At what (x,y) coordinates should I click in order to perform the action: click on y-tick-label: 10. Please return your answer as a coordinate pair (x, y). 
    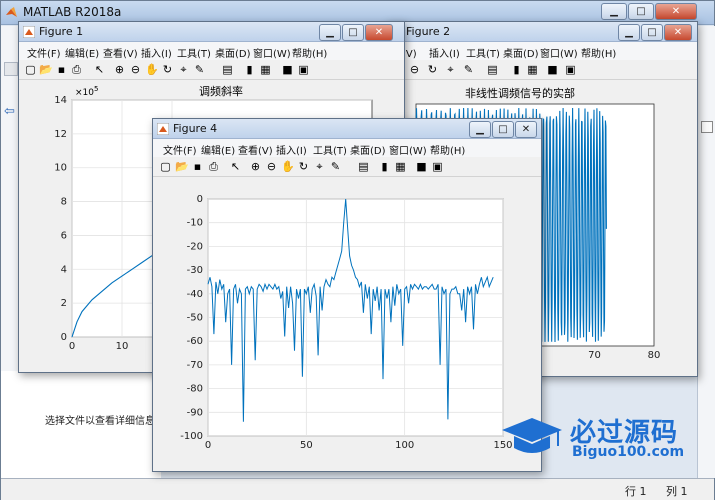
    Looking at the image, I should click on (60, 168).